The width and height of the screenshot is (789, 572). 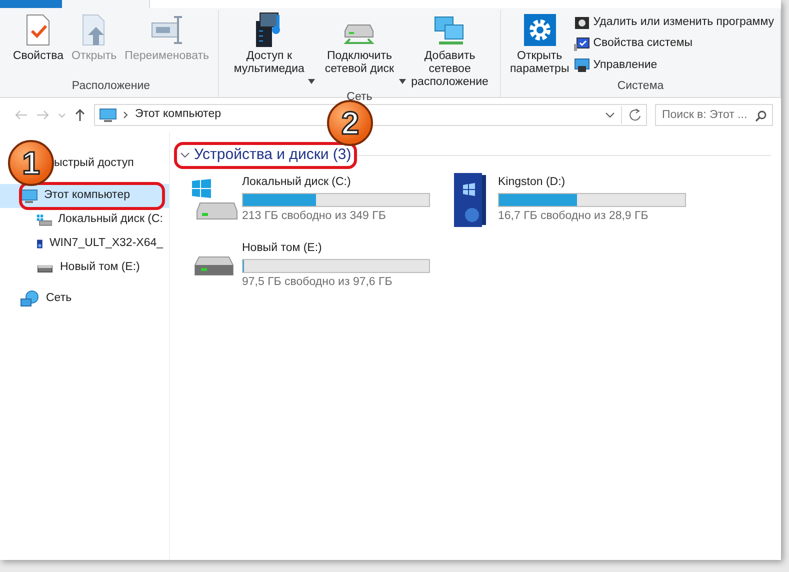 What do you see at coordinates (674, 65) in the screenshot?
I see `ribbon-button: Управление` at bounding box center [674, 65].